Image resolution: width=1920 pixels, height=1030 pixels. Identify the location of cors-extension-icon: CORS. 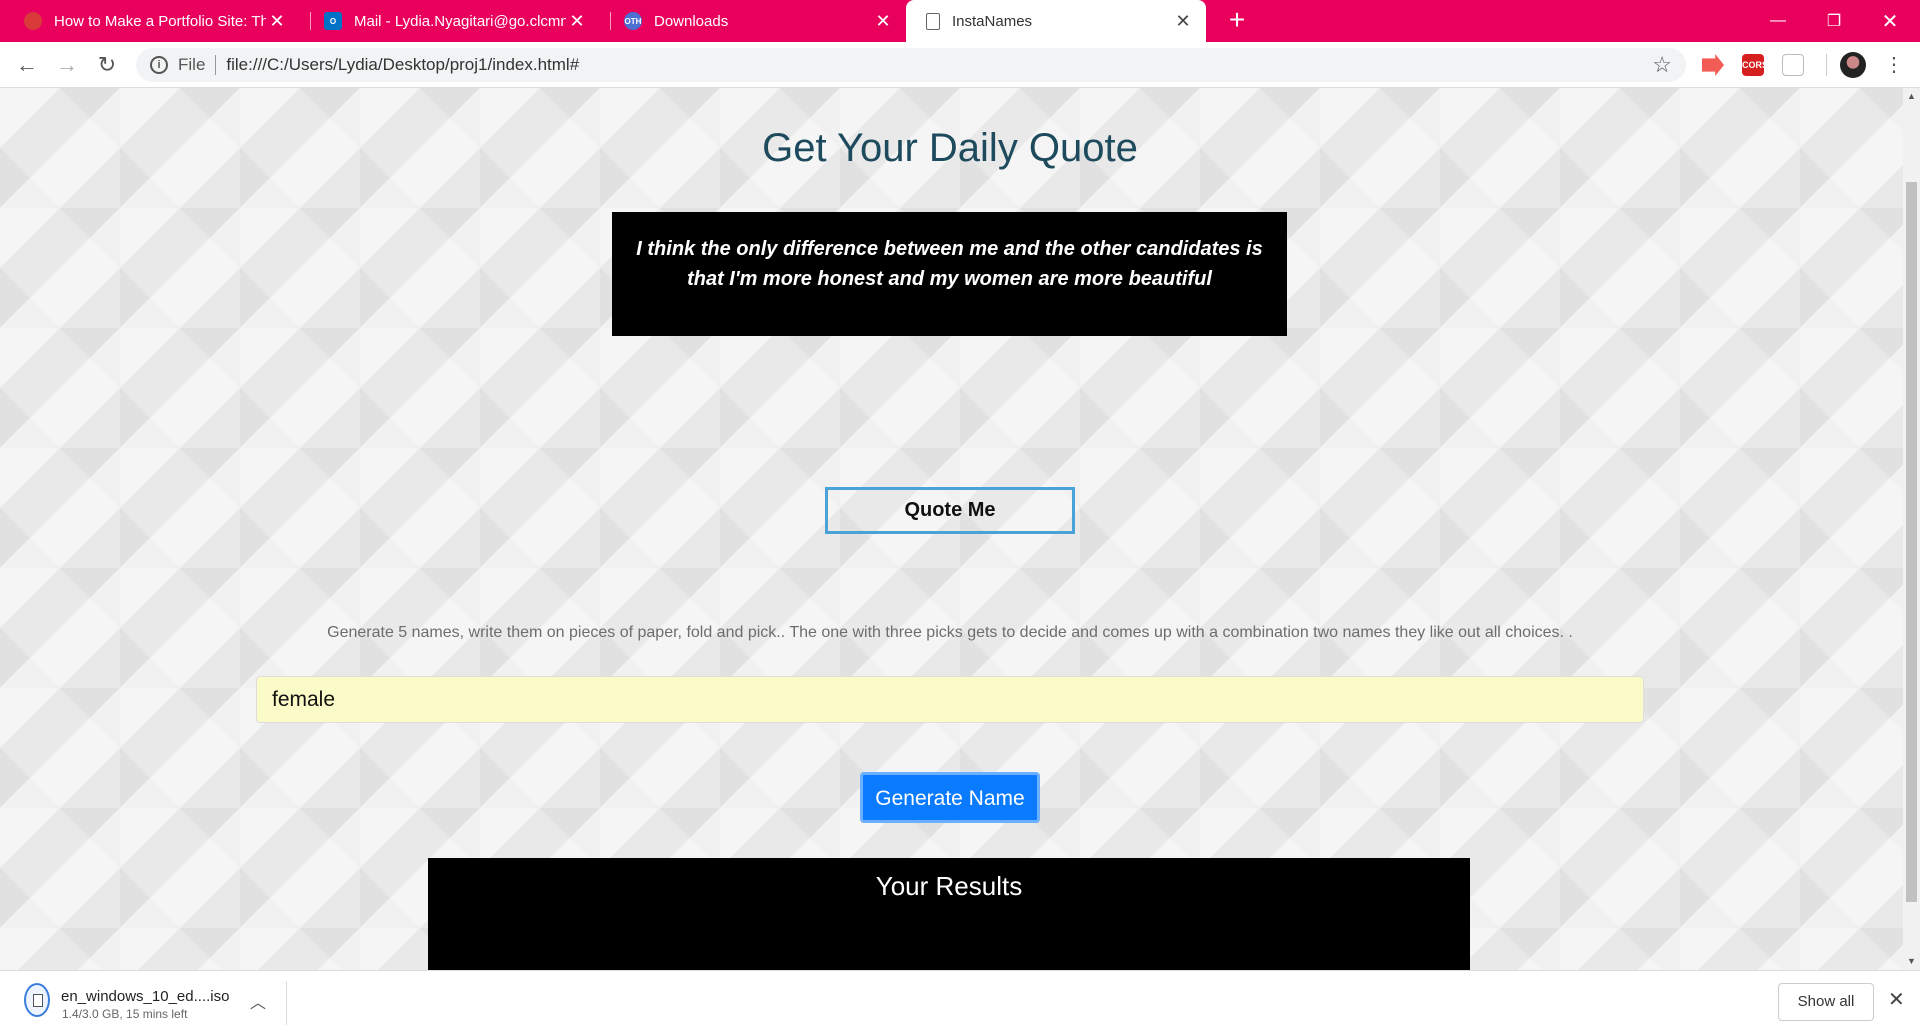
(1755, 65).